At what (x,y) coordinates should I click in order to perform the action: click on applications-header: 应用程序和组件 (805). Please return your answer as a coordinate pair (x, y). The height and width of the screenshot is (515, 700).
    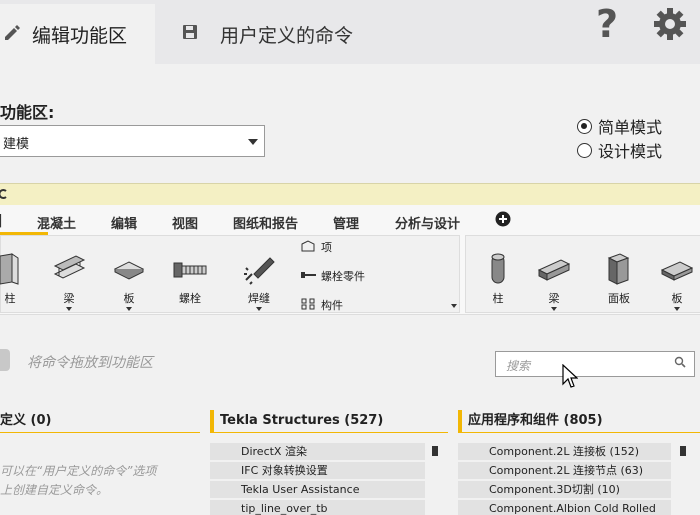
    Looking at the image, I should click on (530, 421).